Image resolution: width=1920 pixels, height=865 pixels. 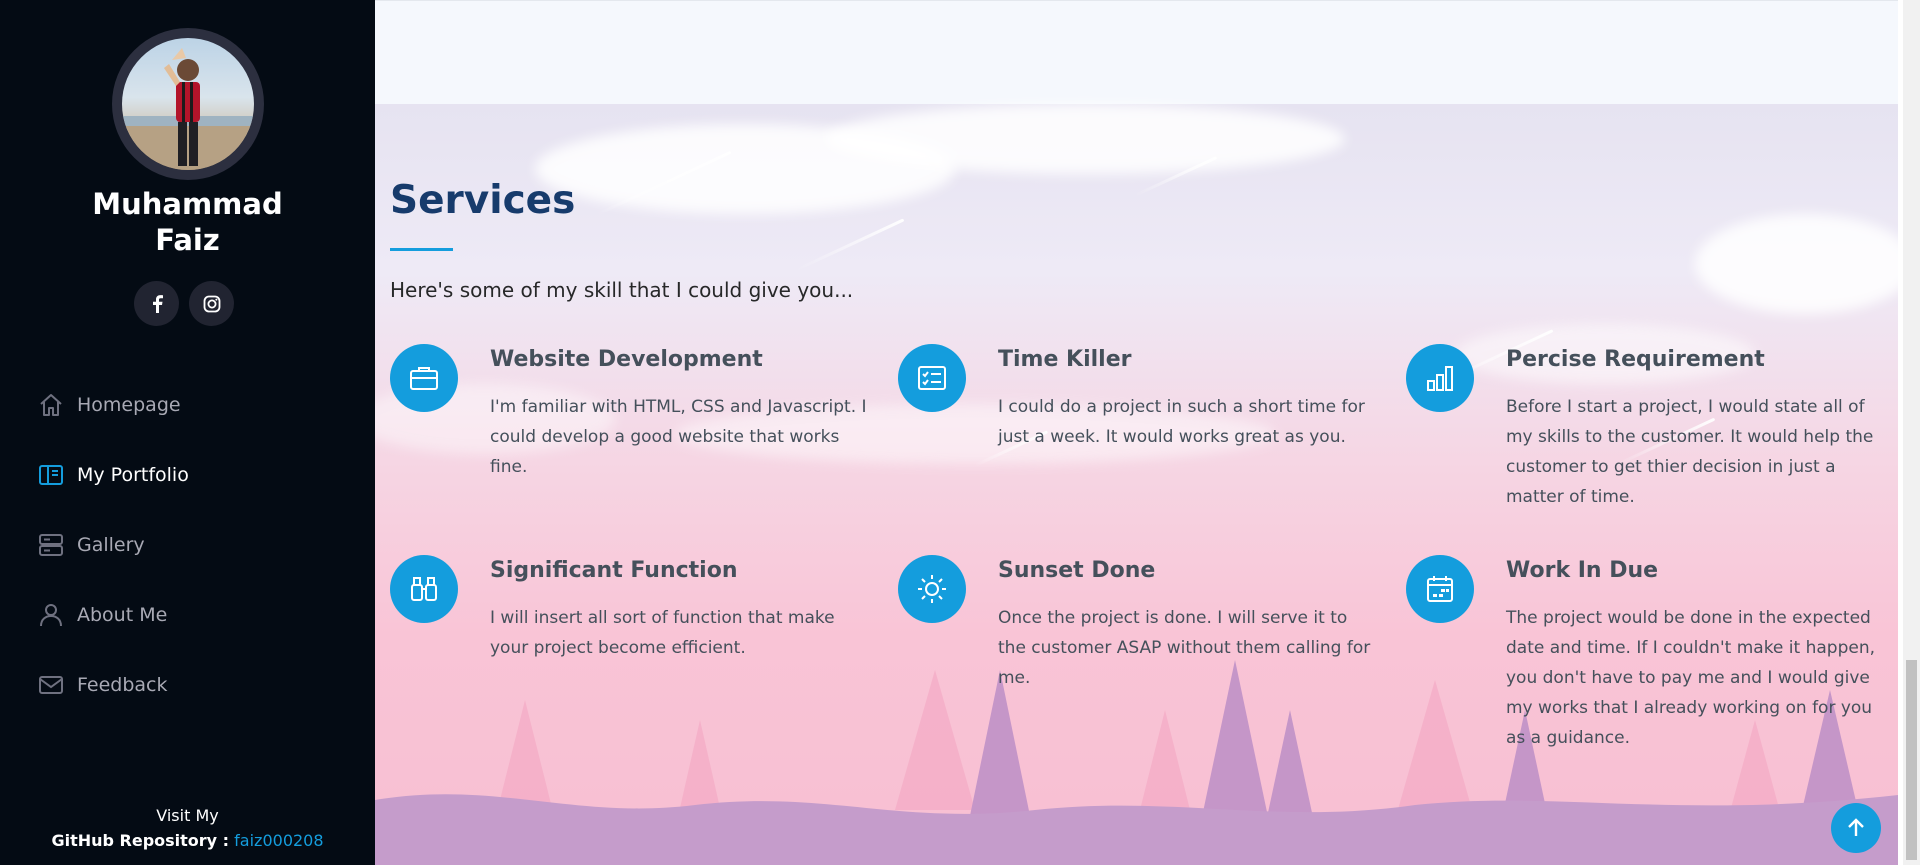 I want to click on visit-text: Visit My, so click(x=187, y=815).